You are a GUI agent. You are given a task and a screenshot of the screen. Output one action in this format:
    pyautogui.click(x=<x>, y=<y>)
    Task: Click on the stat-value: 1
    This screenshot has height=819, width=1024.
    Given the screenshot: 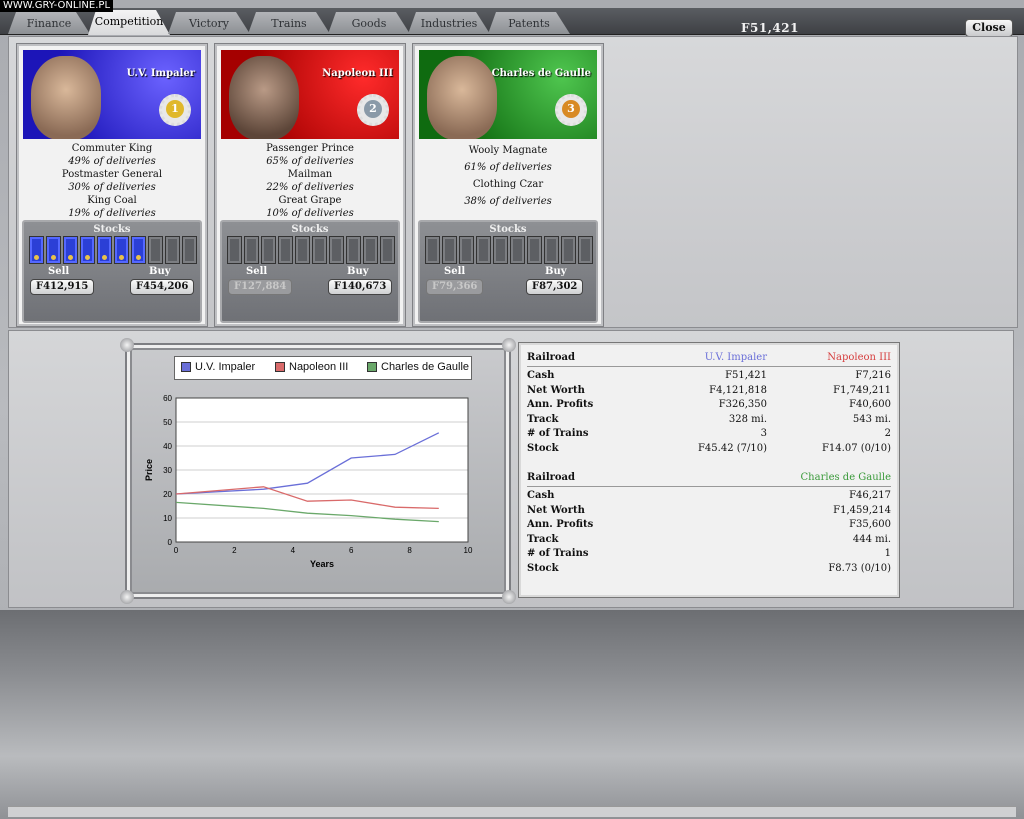 What is the action you would take?
    pyautogui.click(x=887, y=553)
    